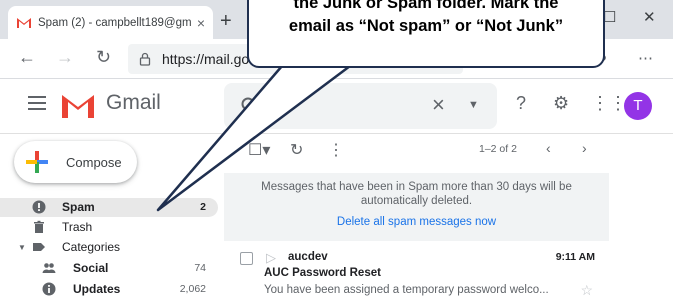  I want to click on callout-line-2: email as “Not spam” or “Not Junk”, so click(426, 26).